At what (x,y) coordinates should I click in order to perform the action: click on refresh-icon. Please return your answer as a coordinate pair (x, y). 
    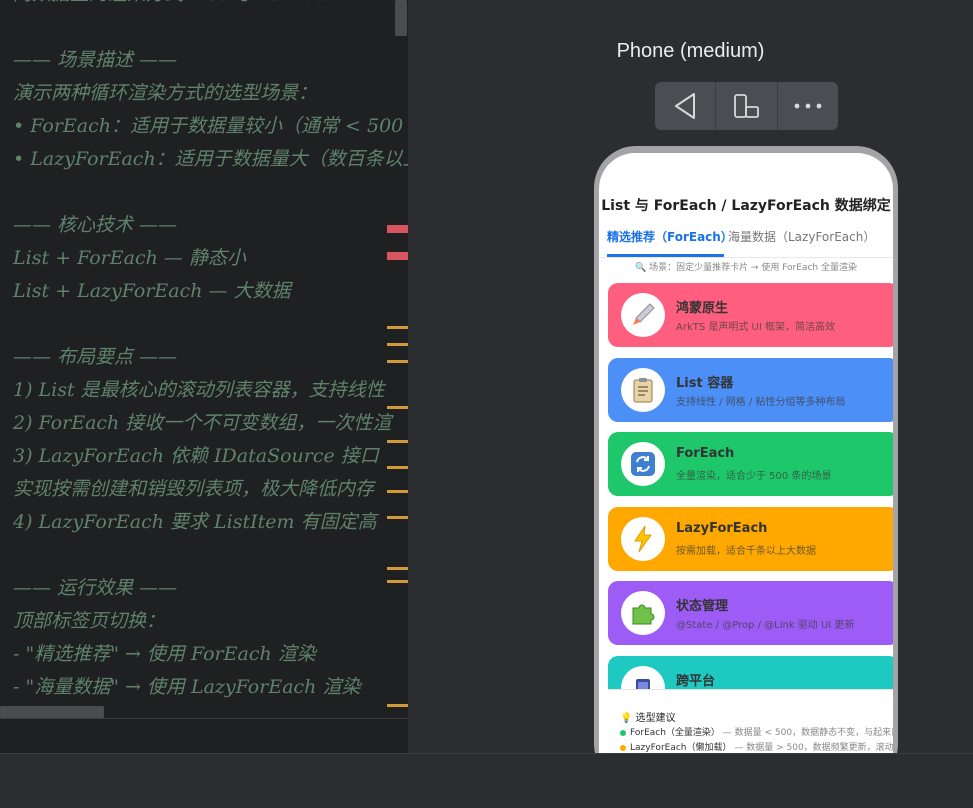
    Looking at the image, I should click on (643, 464).